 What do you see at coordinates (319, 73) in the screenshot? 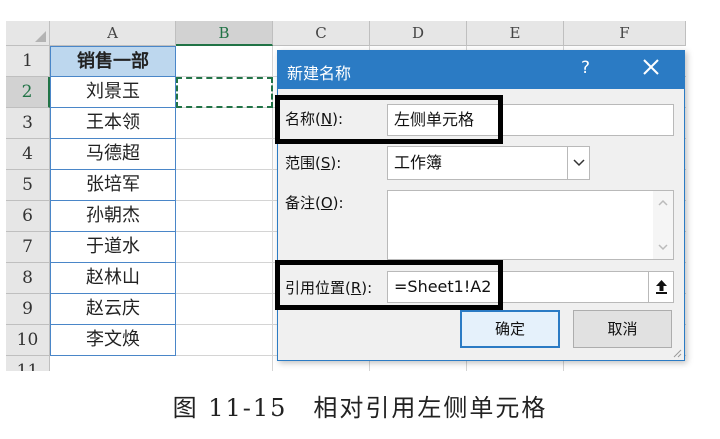
I see `dialog-title: 新建名称` at bounding box center [319, 73].